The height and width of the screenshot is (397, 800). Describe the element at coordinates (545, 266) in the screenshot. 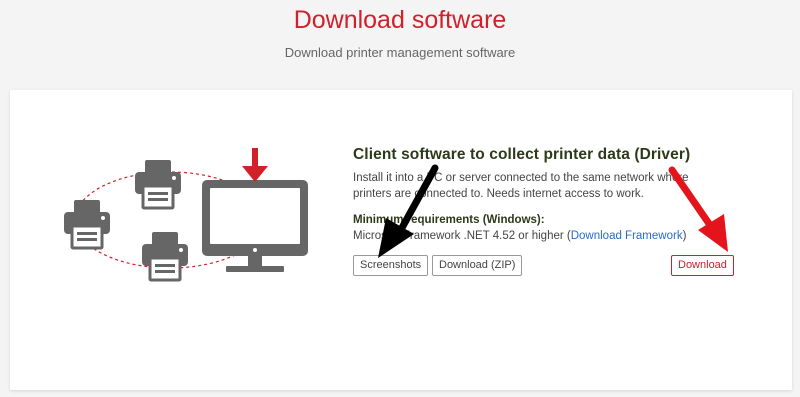

I see `action-buttons: Screenshots Download (ZIP) Download` at that location.